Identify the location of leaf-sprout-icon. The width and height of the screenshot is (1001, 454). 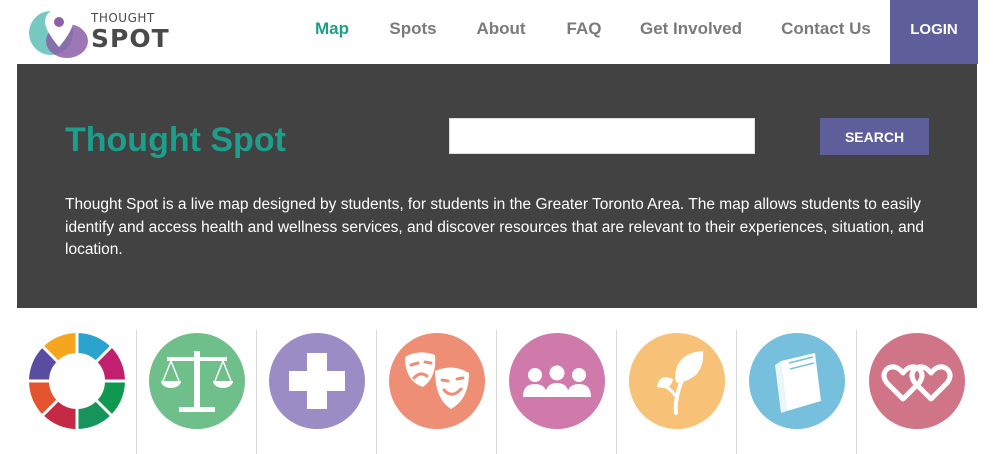
(677, 381).